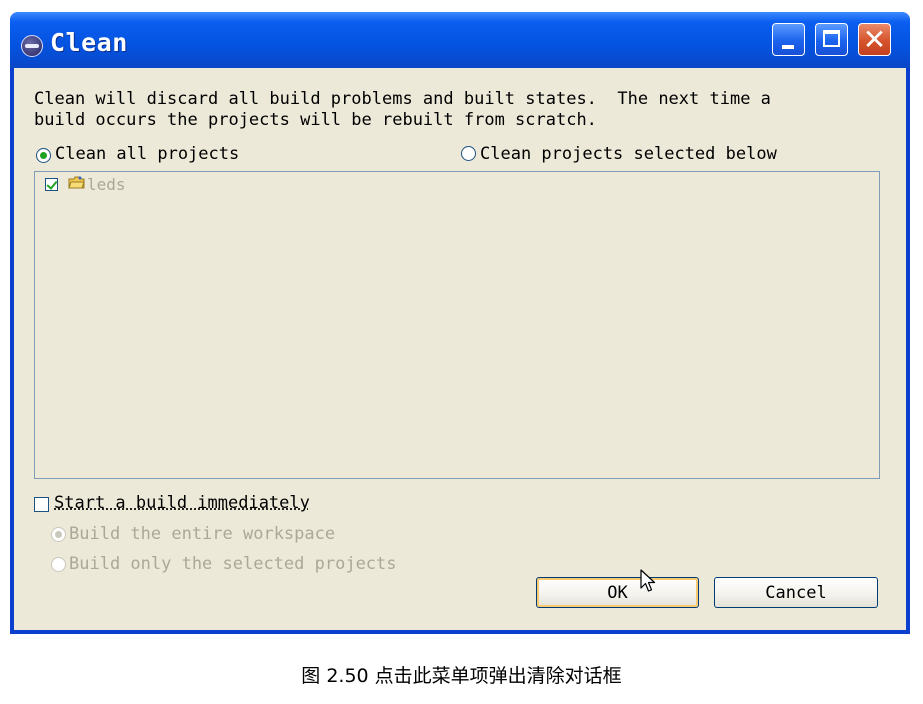  I want to click on minimize-button, so click(788, 39).